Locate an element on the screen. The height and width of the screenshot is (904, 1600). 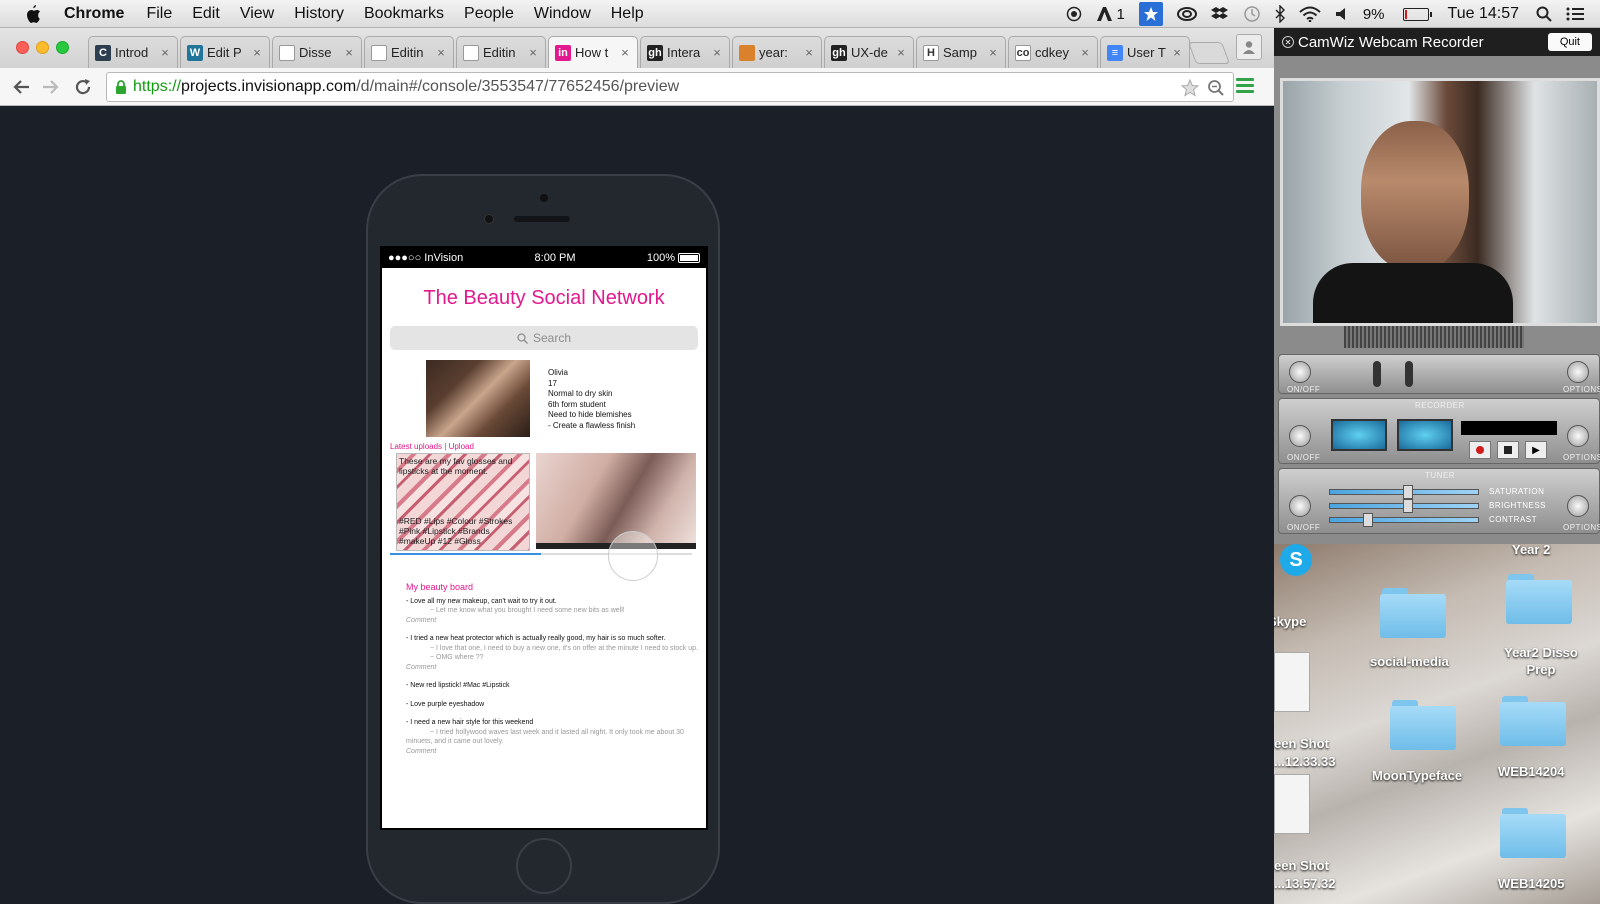
menu-edit: Edit is located at coordinates (206, 14).